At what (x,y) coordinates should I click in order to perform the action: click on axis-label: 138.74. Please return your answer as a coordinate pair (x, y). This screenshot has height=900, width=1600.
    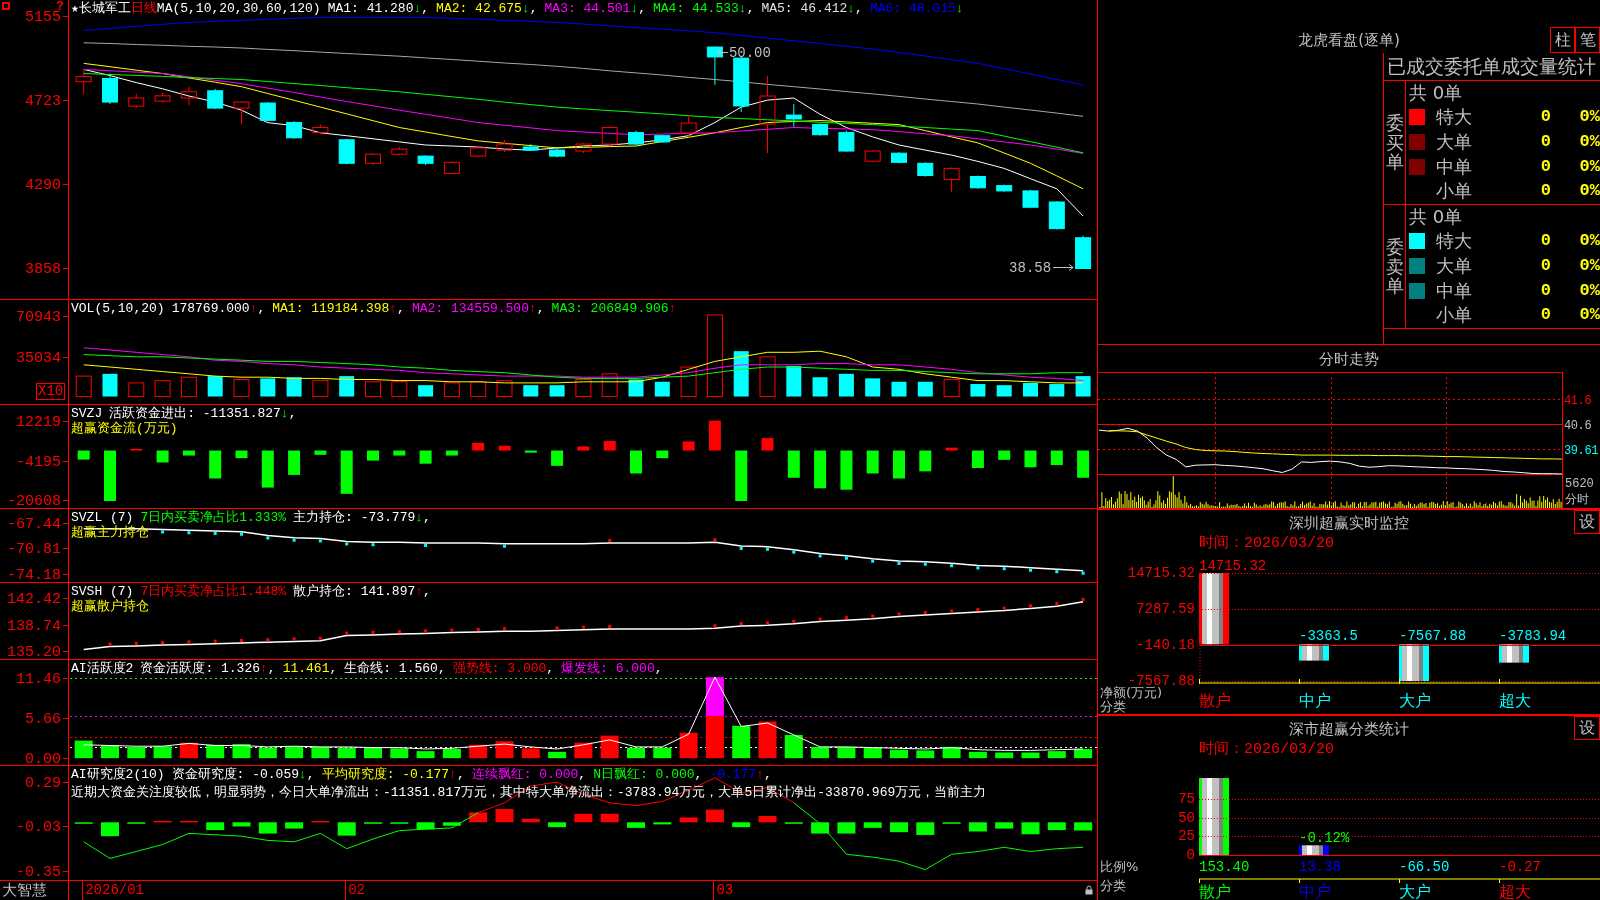
    Looking at the image, I should click on (34, 626).